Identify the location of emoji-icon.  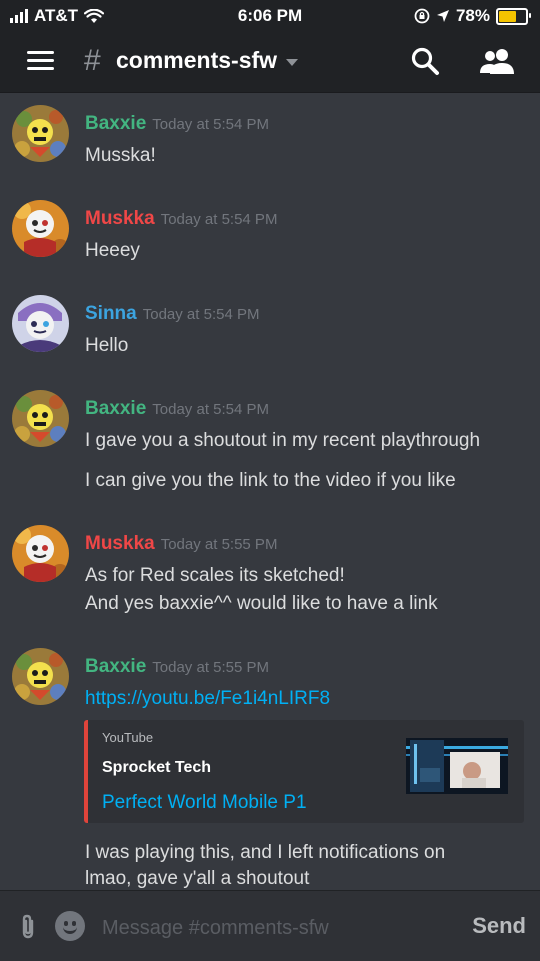
(70, 926).